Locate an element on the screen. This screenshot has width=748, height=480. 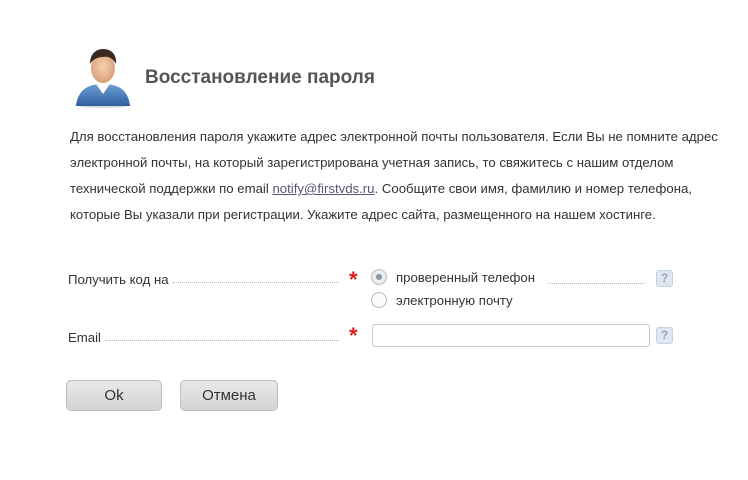
email-input is located at coordinates (511, 335).